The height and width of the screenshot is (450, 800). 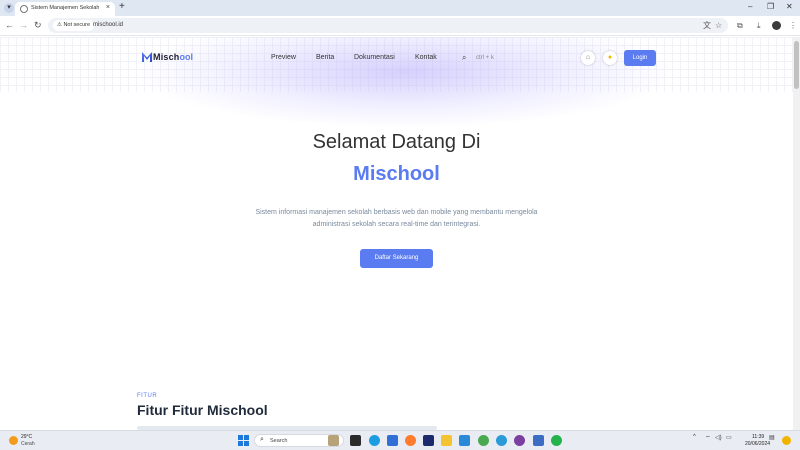 What do you see at coordinates (428, 440) in the screenshot?
I see `app-l-icon` at bounding box center [428, 440].